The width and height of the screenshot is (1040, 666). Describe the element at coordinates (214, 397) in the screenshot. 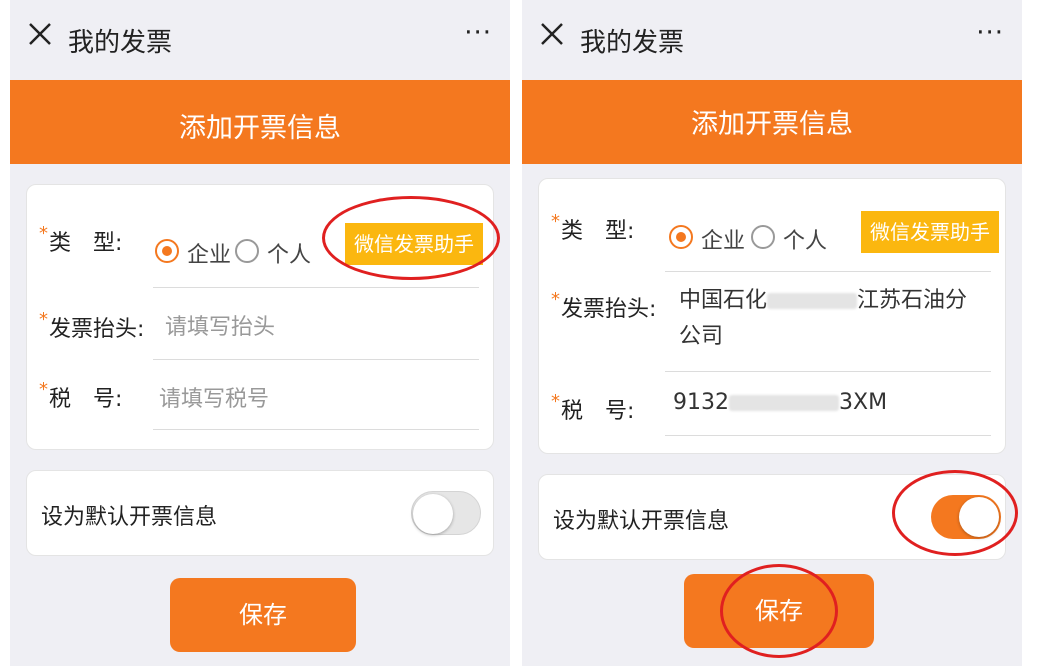

I see `tax-number-input: 请填写税号` at that location.